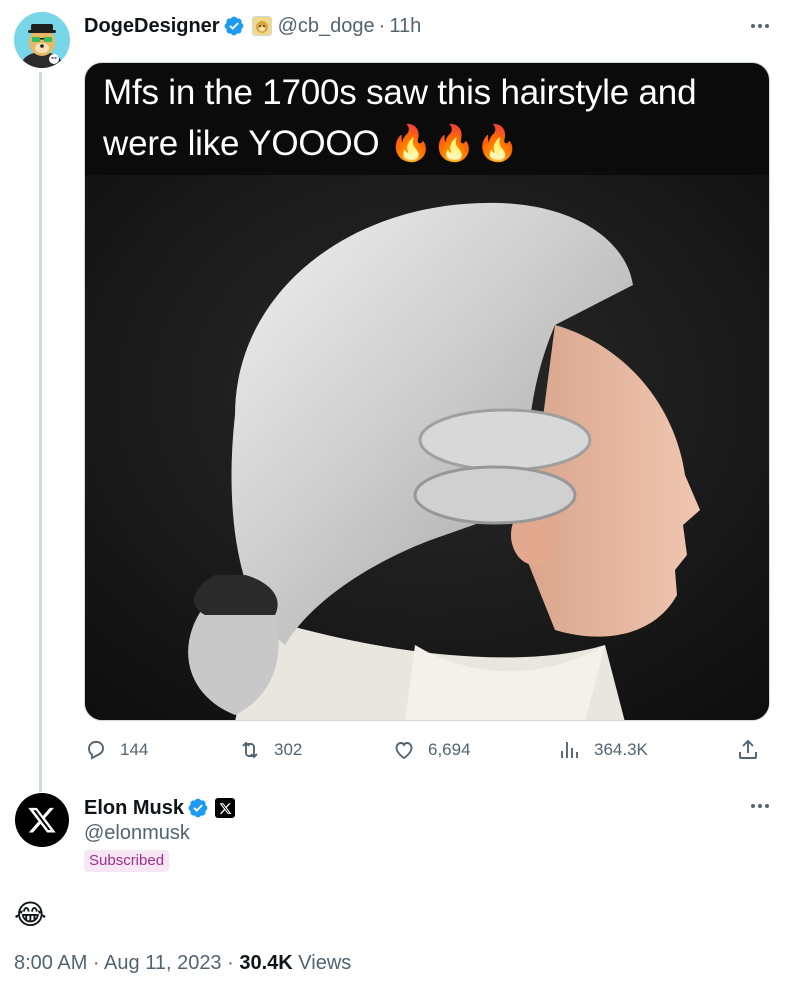 The width and height of the screenshot is (788, 996). What do you see at coordinates (270, 750) in the screenshot?
I see `repost-button: 302` at bounding box center [270, 750].